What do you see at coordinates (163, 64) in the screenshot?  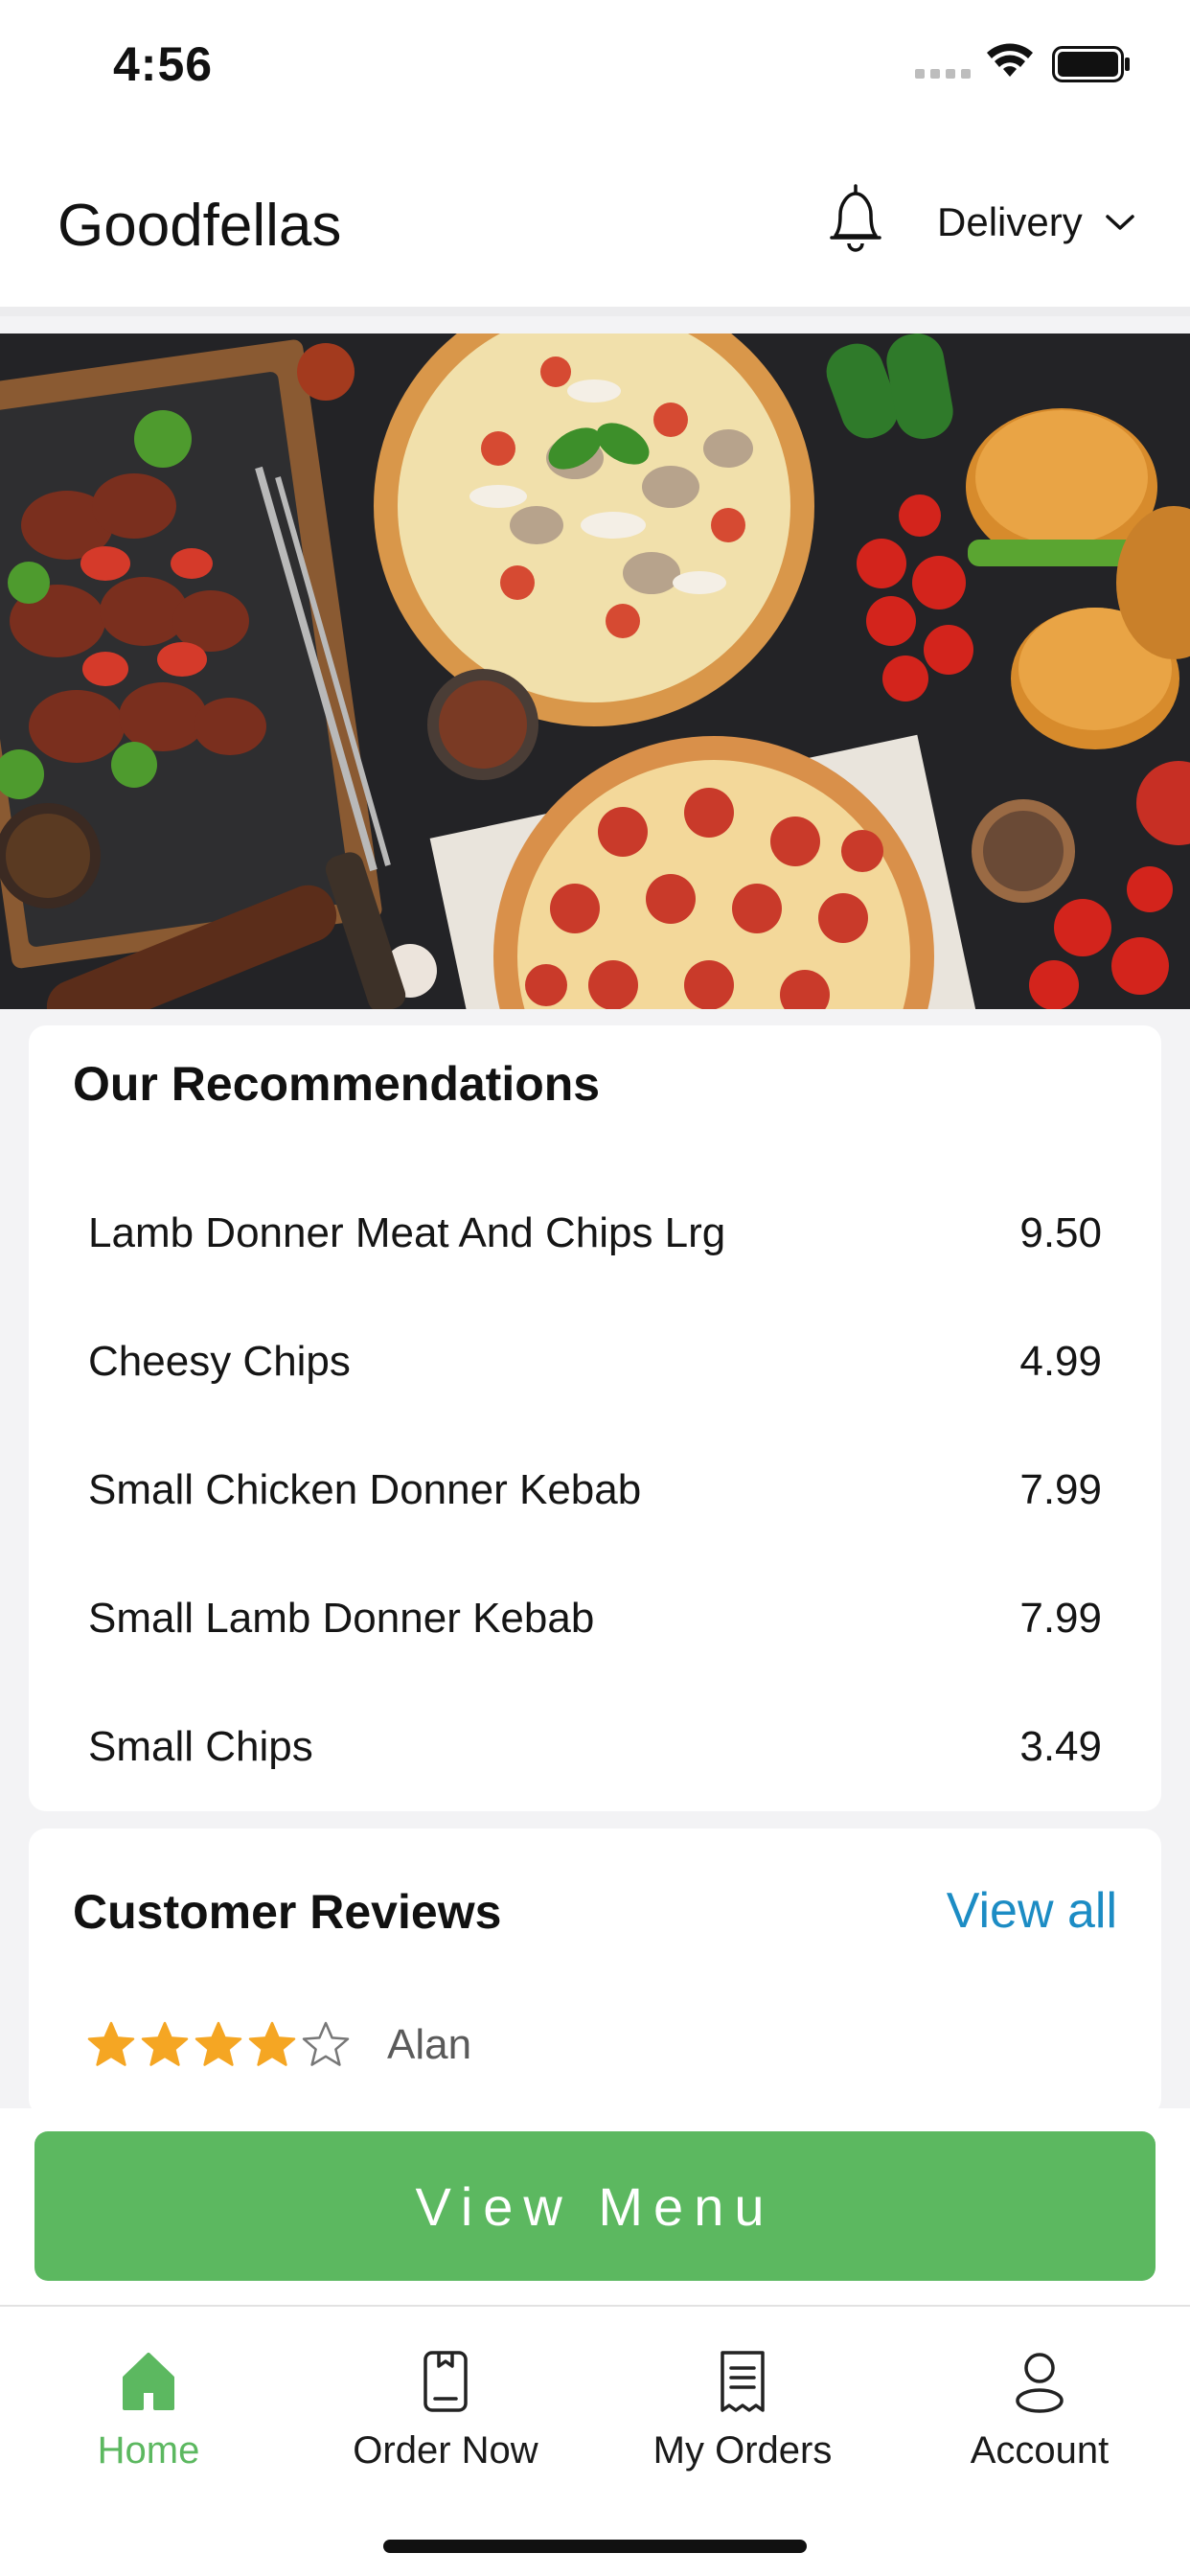 I see `status-time: 4:56` at bounding box center [163, 64].